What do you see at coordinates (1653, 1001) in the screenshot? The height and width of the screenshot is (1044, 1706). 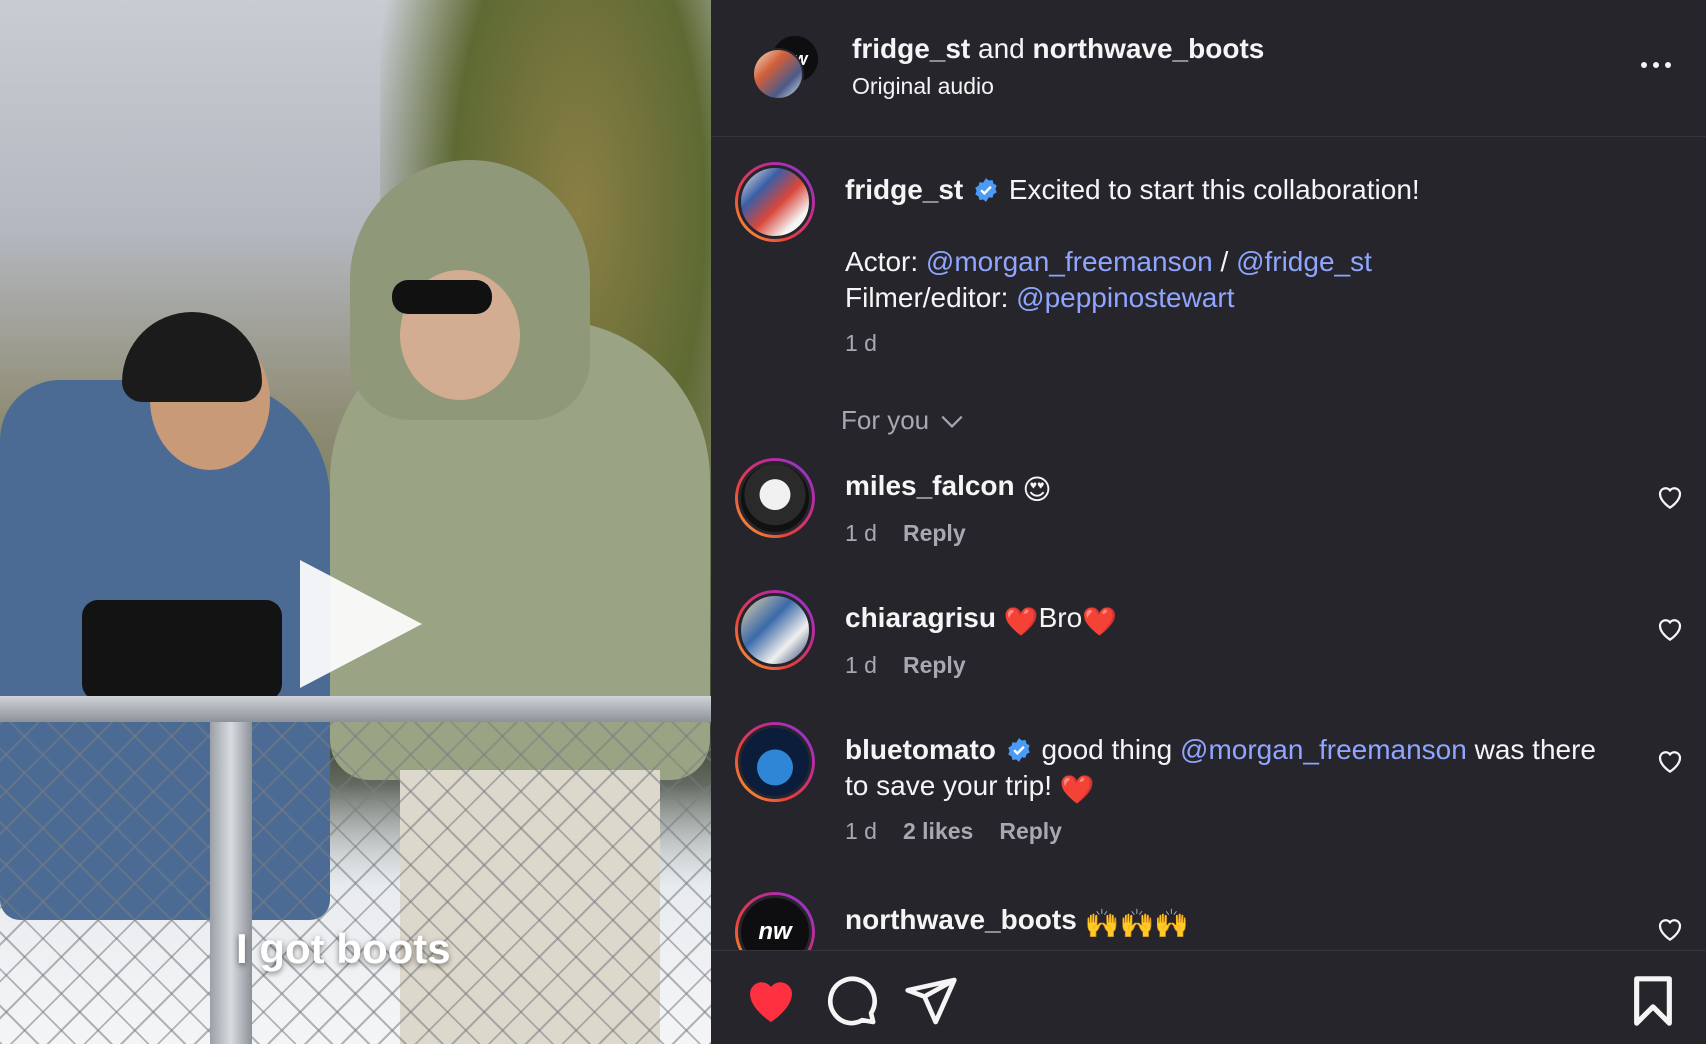 I see `bookmark-icon` at bounding box center [1653, 1001].